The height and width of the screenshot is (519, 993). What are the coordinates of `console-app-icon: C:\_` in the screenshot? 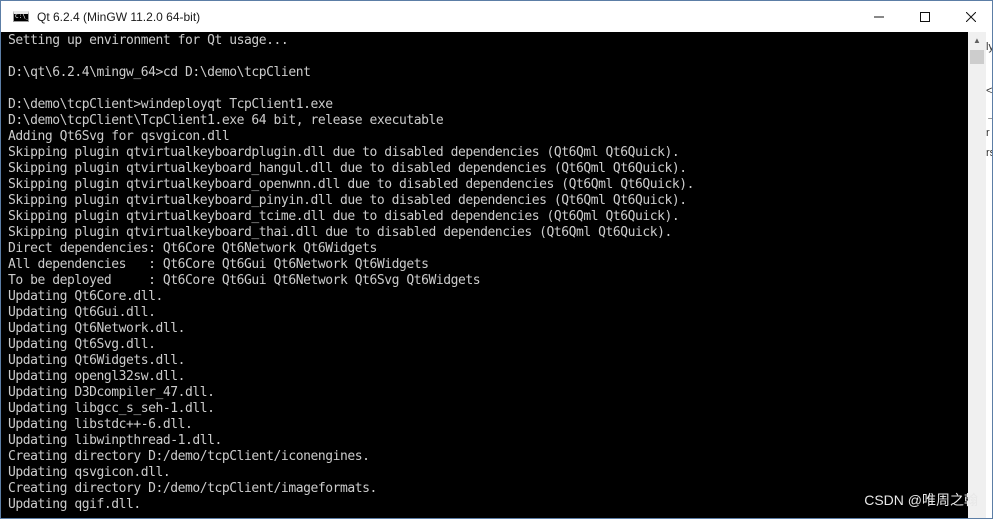 It's located at (21, 16).